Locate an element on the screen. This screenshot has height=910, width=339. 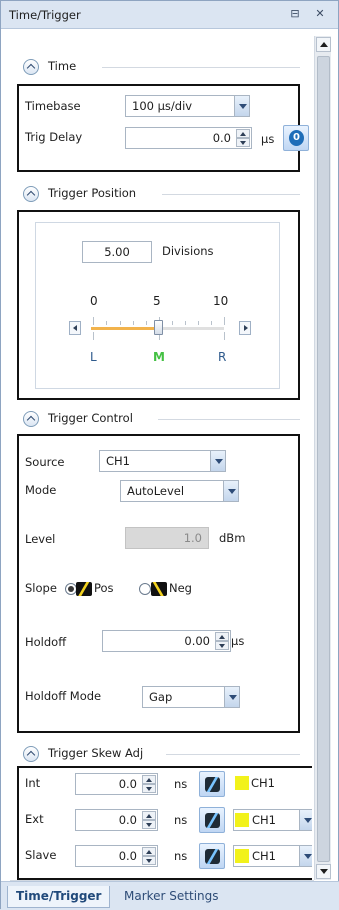
skew-slave-edge-button is located at coordinates (212, 856).